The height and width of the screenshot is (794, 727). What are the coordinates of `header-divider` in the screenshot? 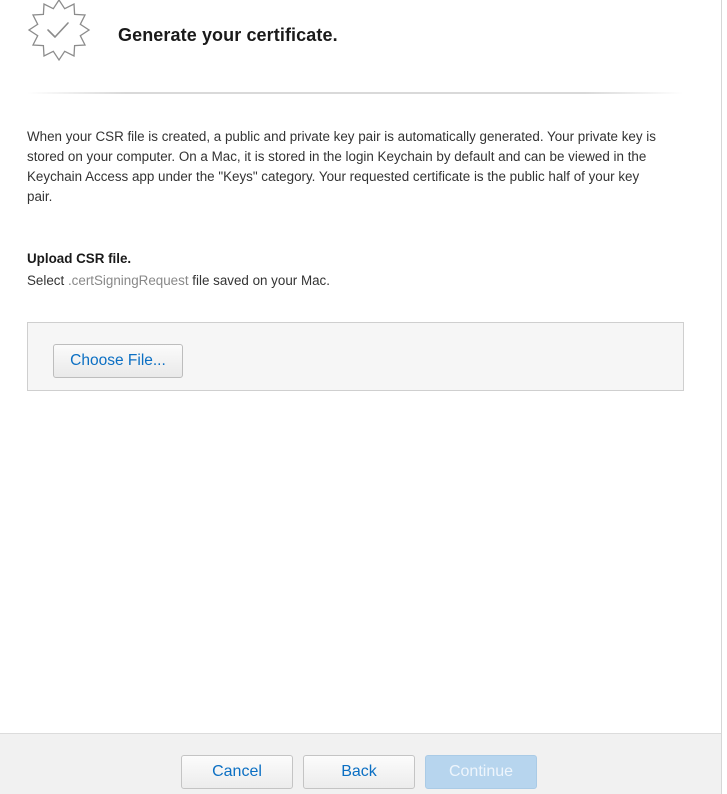 It's located at (355, 93).